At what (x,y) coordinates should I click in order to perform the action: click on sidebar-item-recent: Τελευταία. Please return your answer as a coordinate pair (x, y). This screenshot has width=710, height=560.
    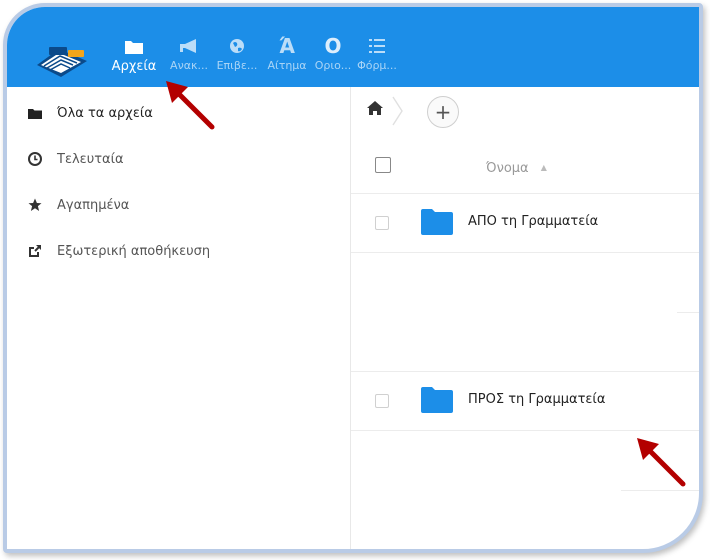
    Looking at the image, I should click on (178, 159).